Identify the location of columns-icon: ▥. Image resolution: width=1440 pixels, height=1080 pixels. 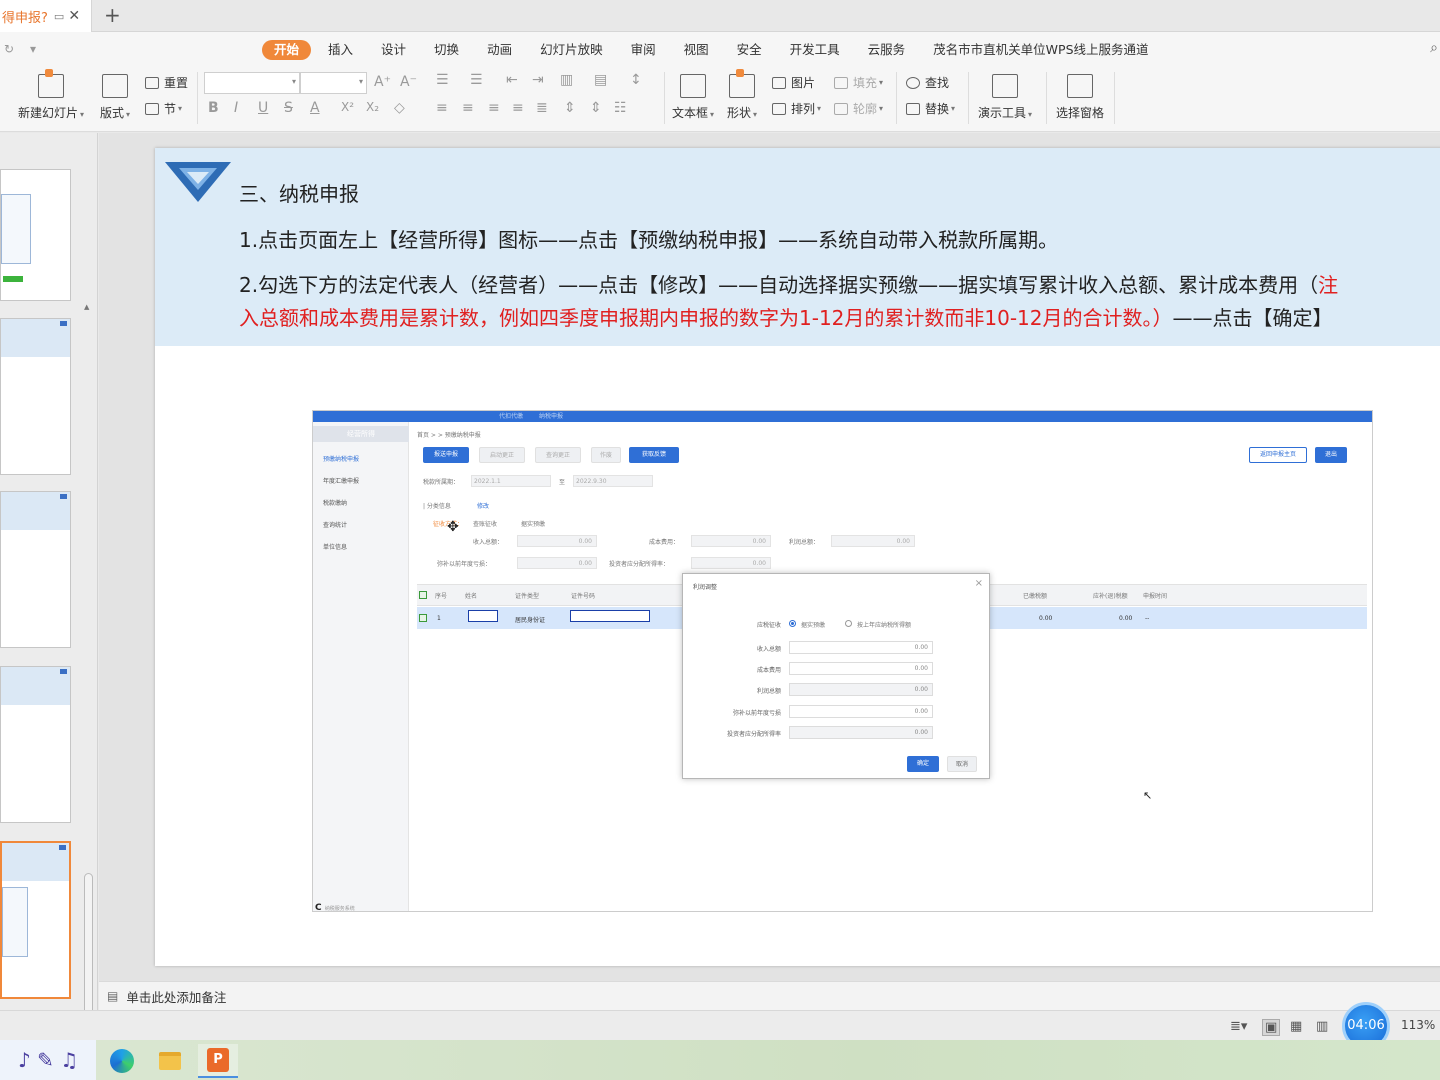
(566, 80).